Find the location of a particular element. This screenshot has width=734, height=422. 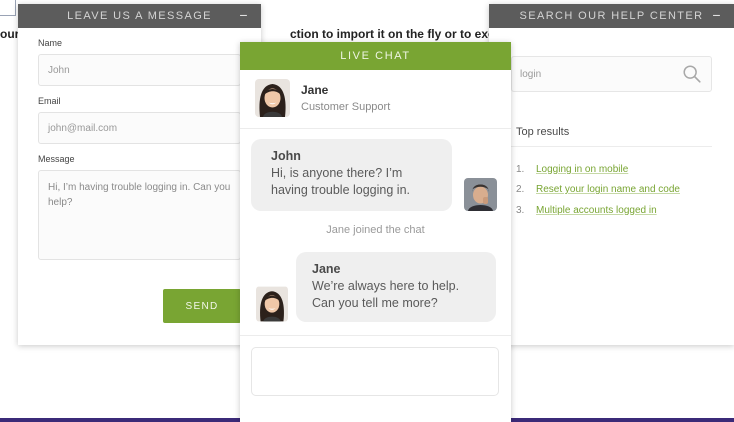

system-note: Jane joined the chat is located at coordinates (375, 230).